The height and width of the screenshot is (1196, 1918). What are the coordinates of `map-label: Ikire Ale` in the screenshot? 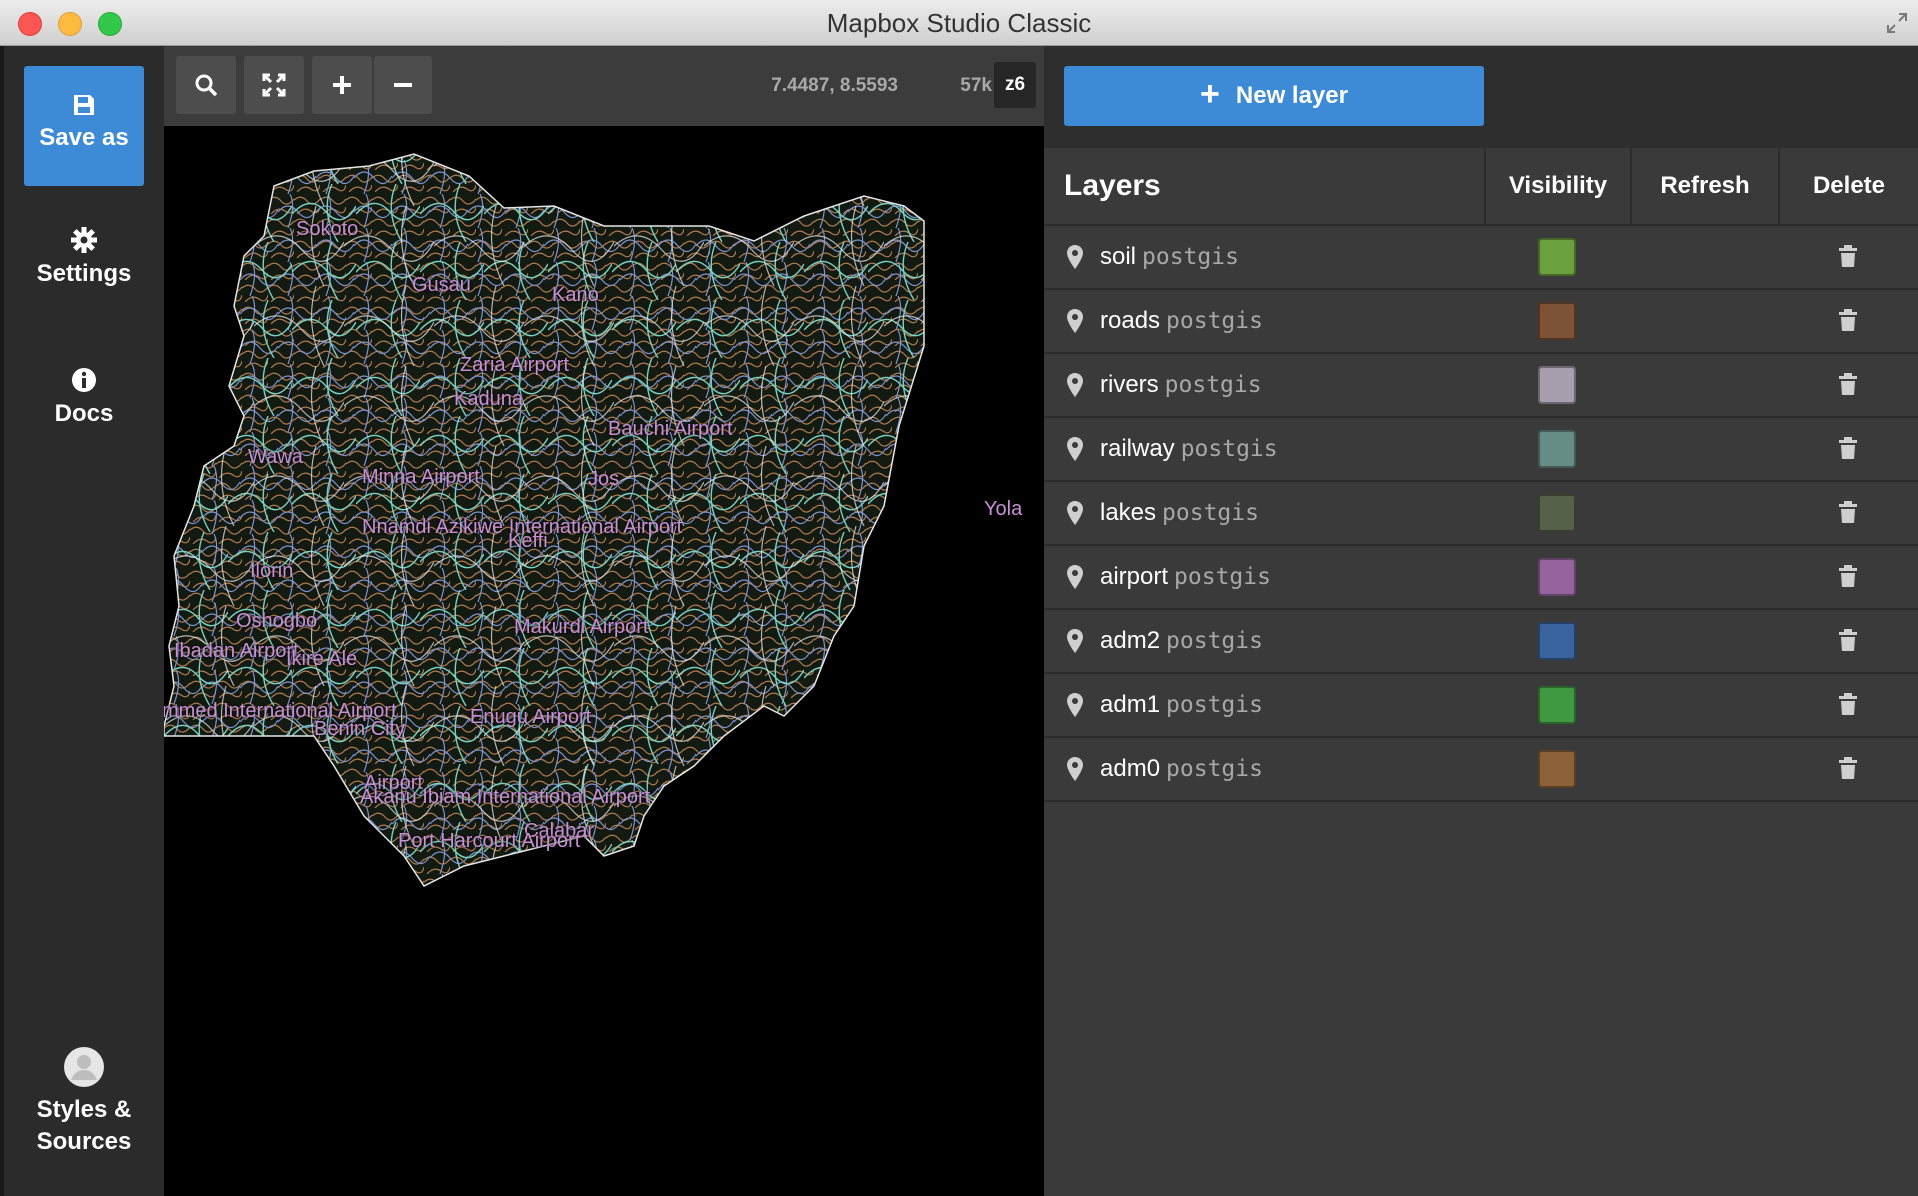 It's located at (322, 659).